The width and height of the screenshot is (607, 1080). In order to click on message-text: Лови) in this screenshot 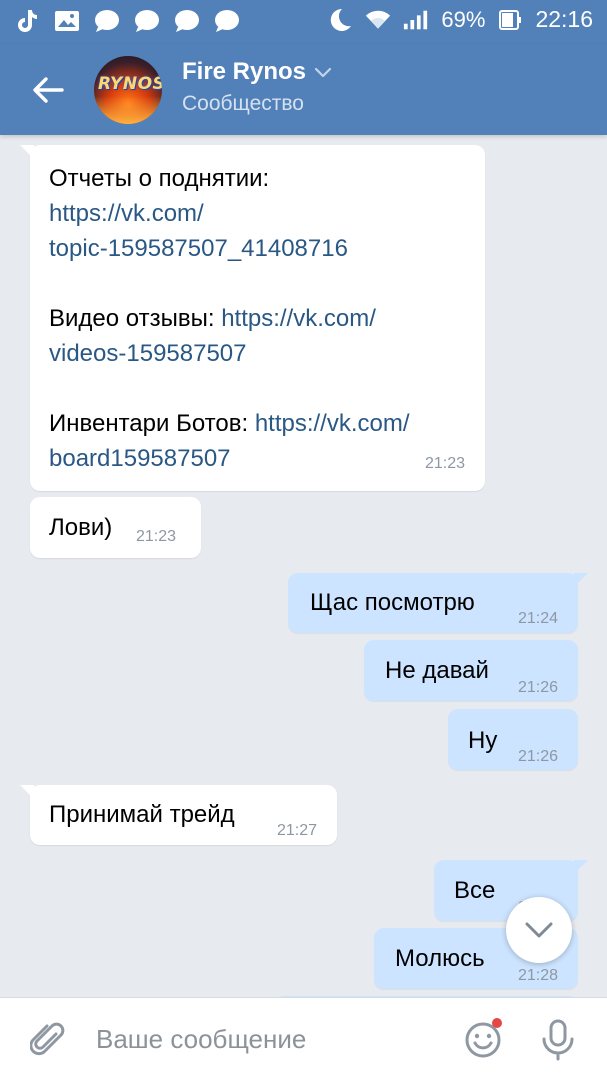, I will do `click(81, 527)`.